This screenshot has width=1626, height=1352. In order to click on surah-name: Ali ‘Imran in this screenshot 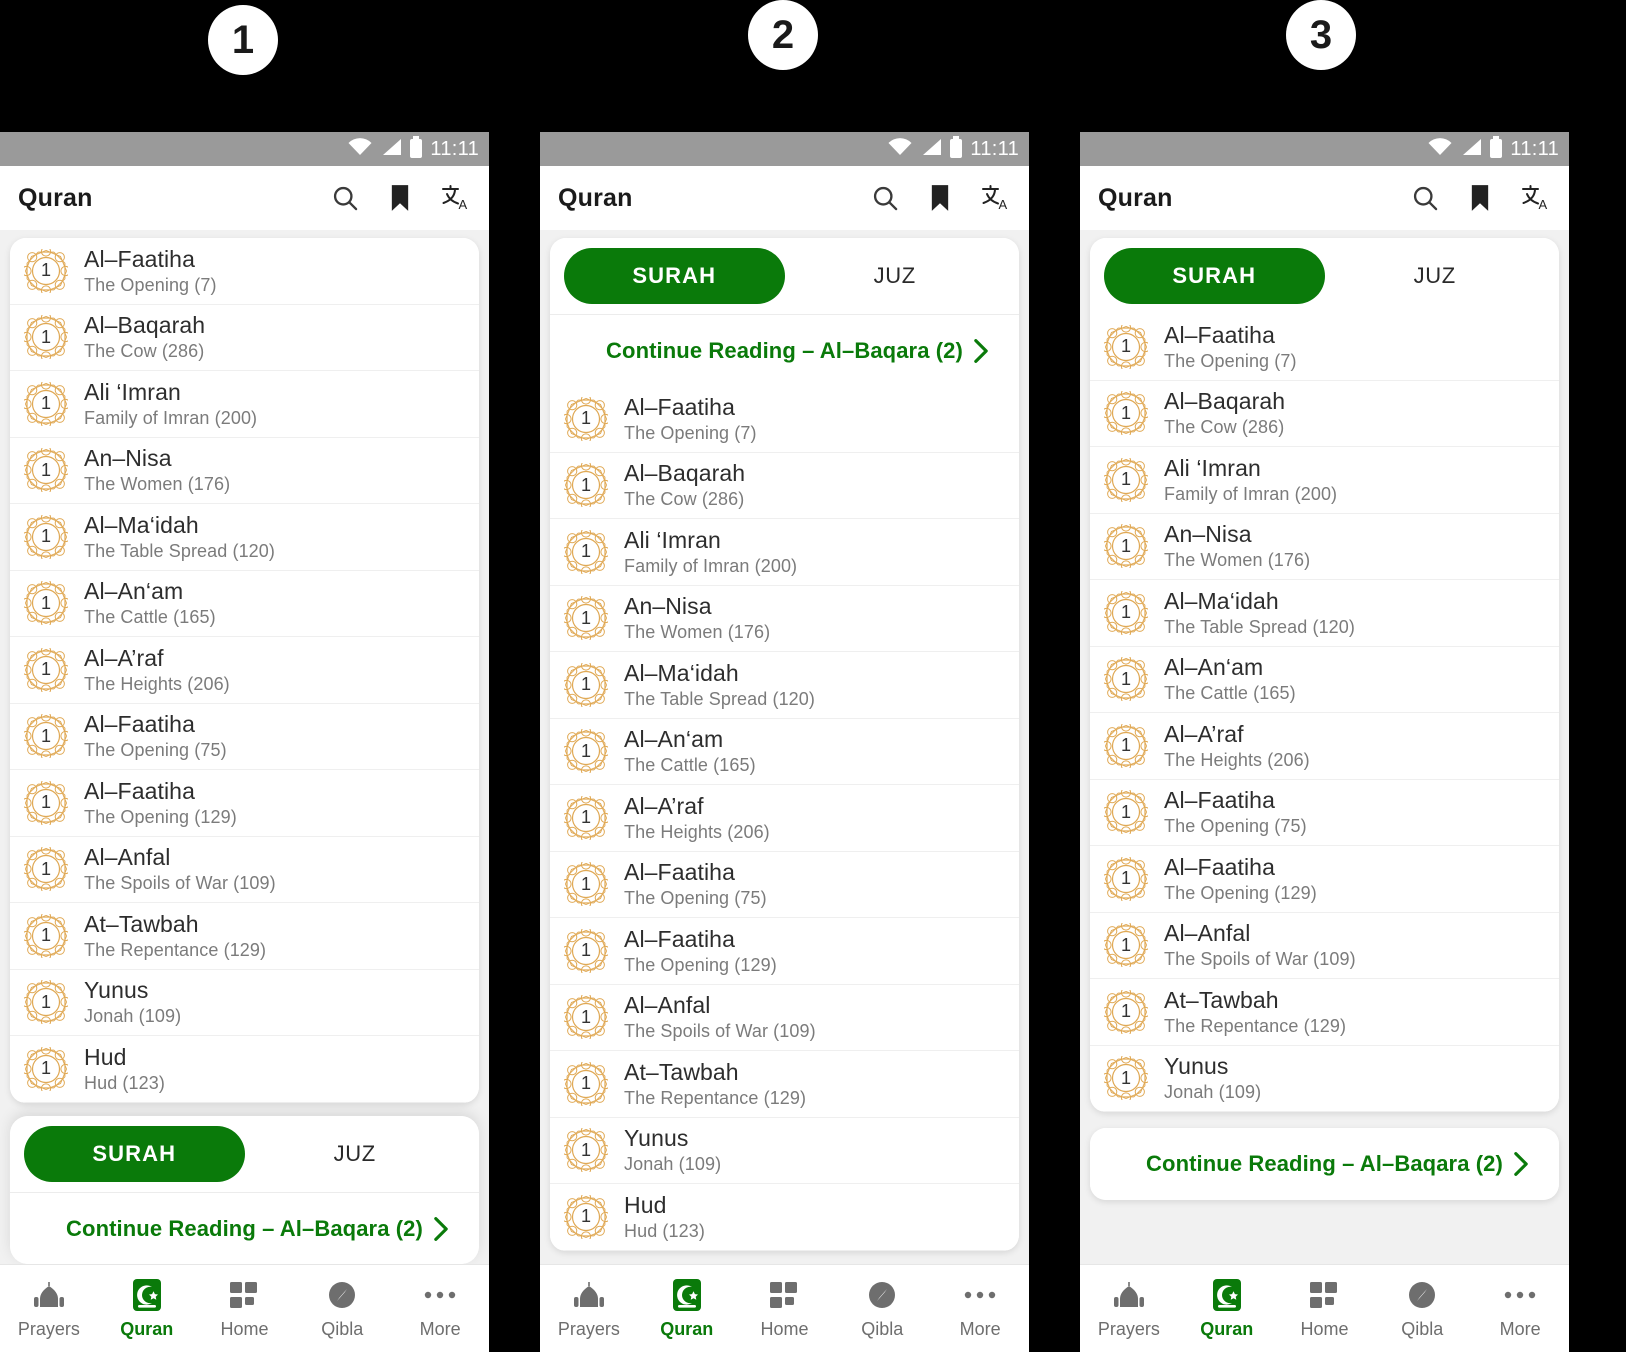, I will do `click(672, 539)`.